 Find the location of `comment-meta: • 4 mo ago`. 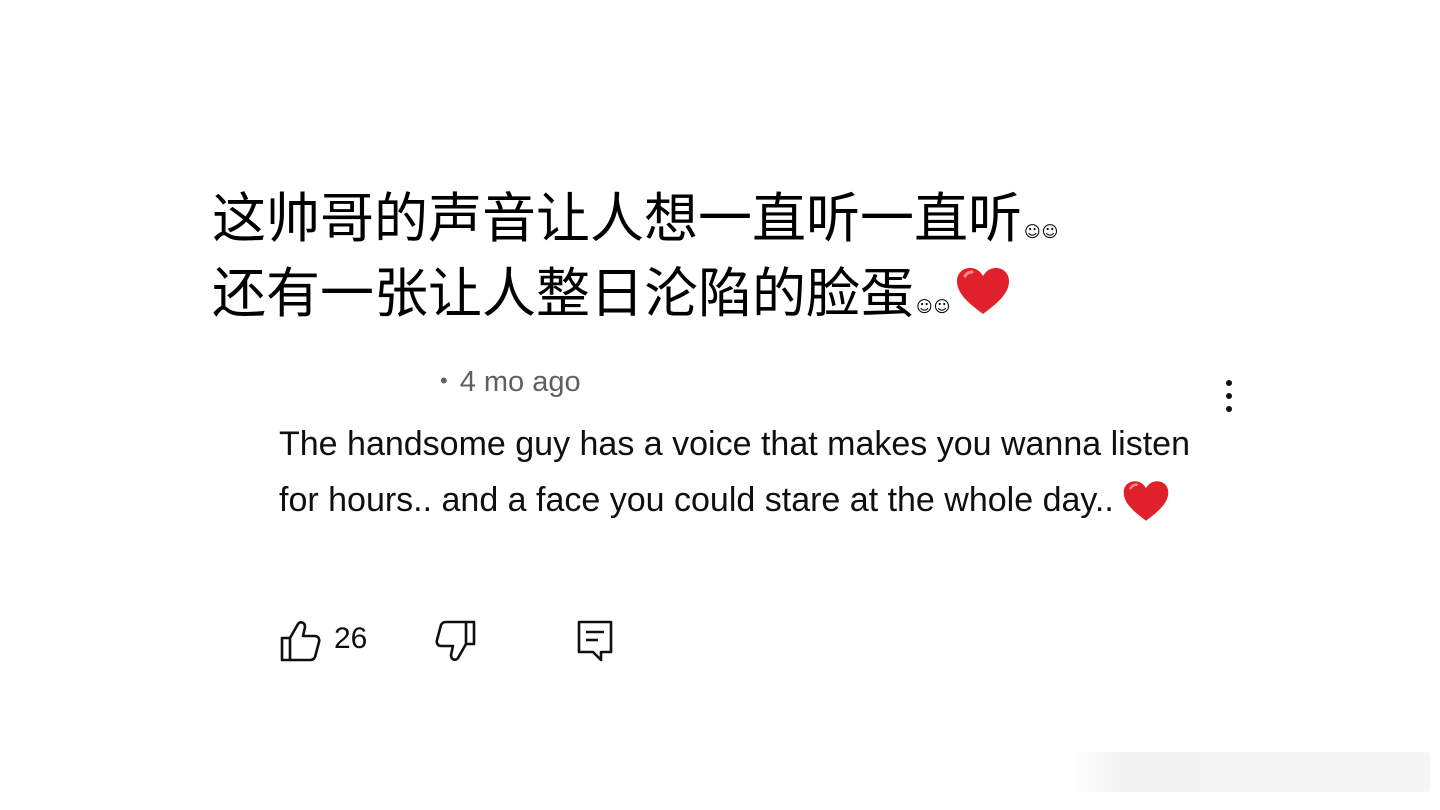

comment-meta: • 4 mo ago is located at coordinates (510, 382).